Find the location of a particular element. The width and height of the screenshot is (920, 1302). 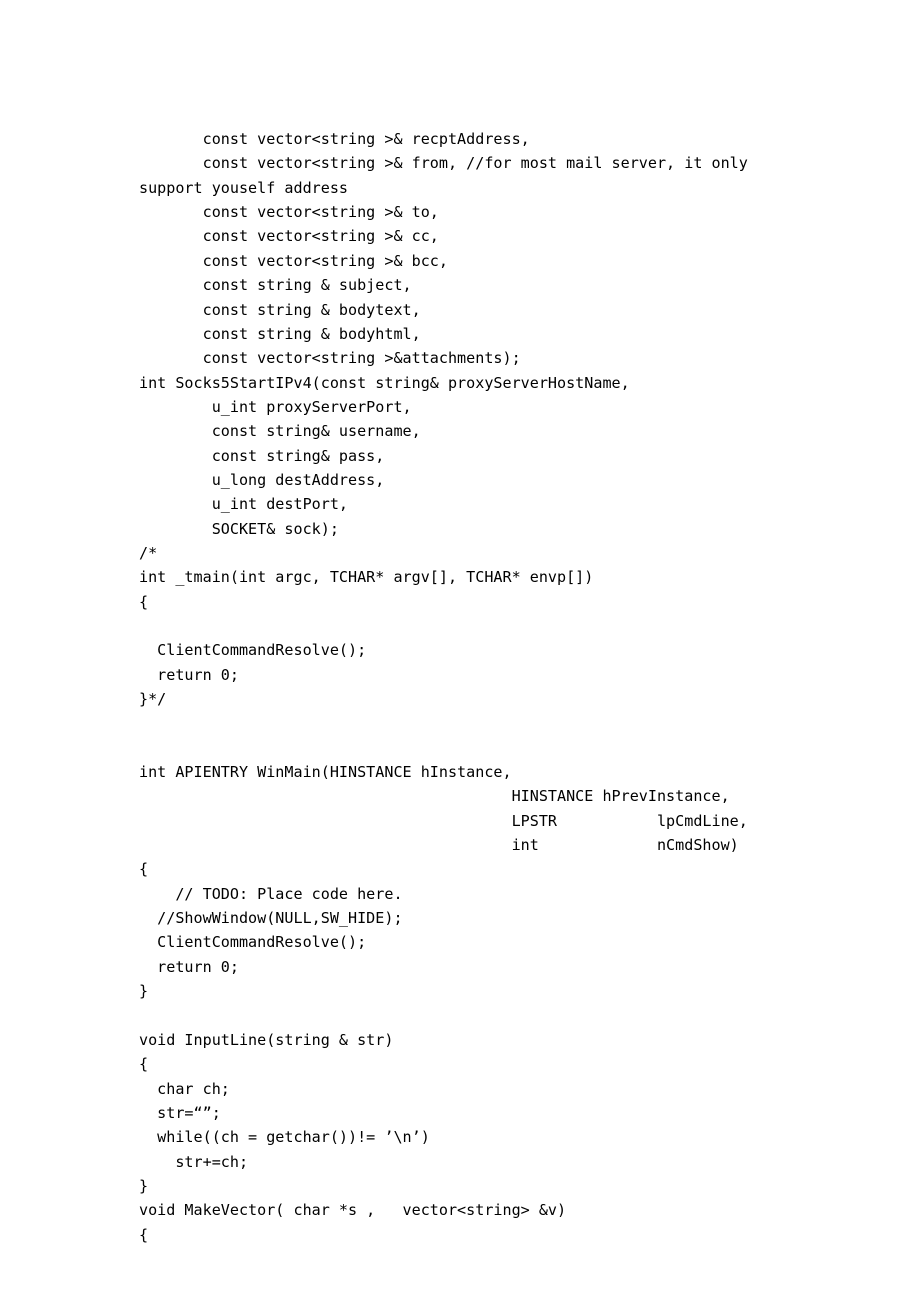

code-line: //ShowWindow(NULL,SW_HIDE); is located at coordinates (271, 918).